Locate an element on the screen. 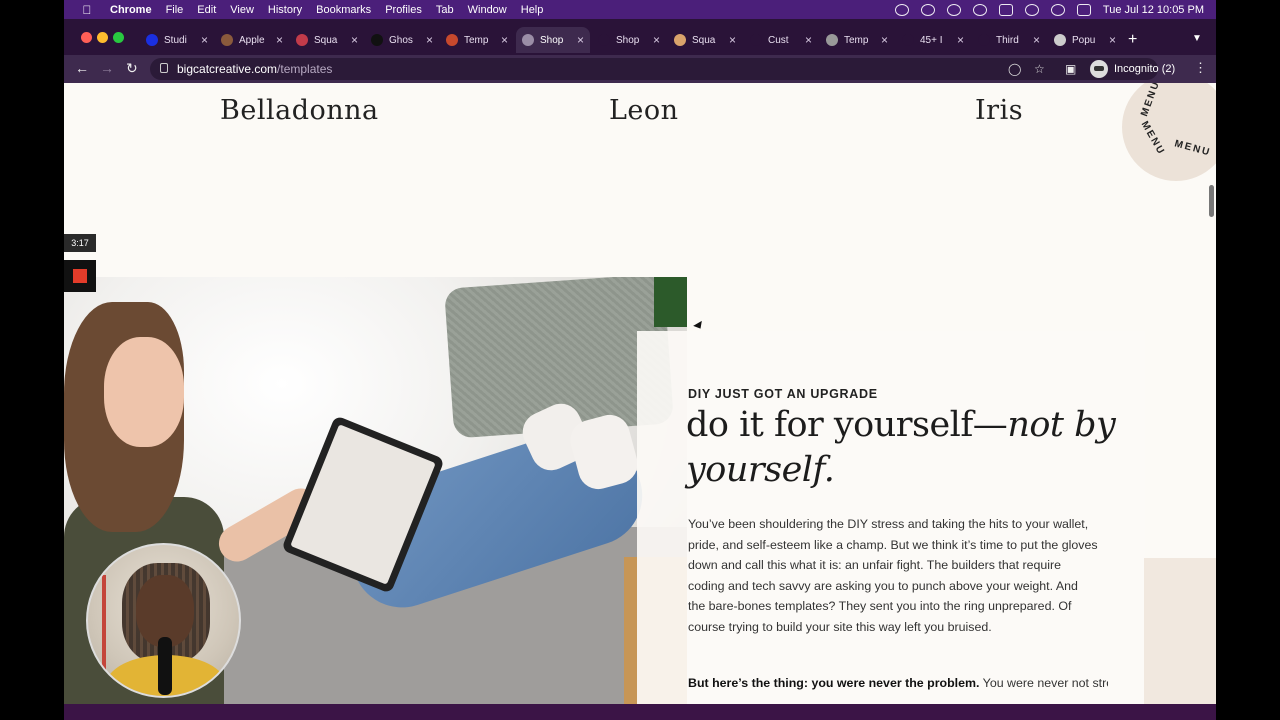 The width and height of the screenshot is (1280, 720). menu-window: Window is located at coordinates (487, 10).